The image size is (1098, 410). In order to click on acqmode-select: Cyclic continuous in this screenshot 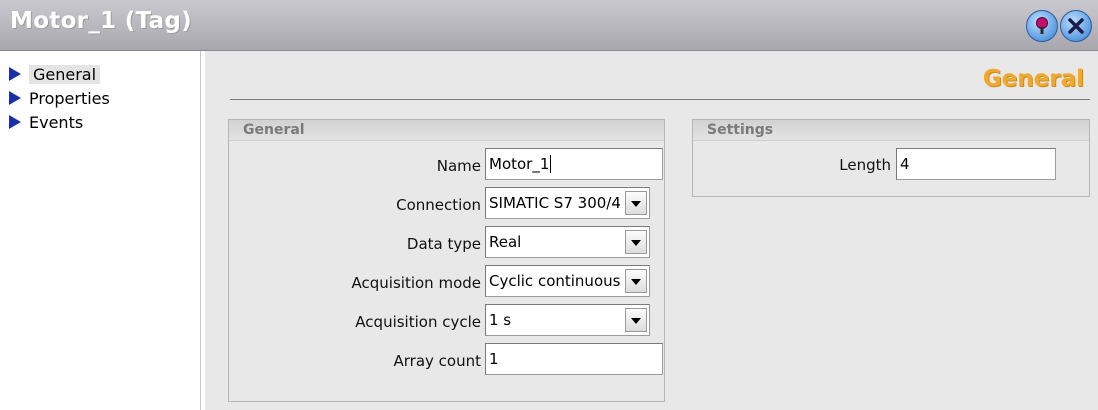, I will do `click(567, 281)`.